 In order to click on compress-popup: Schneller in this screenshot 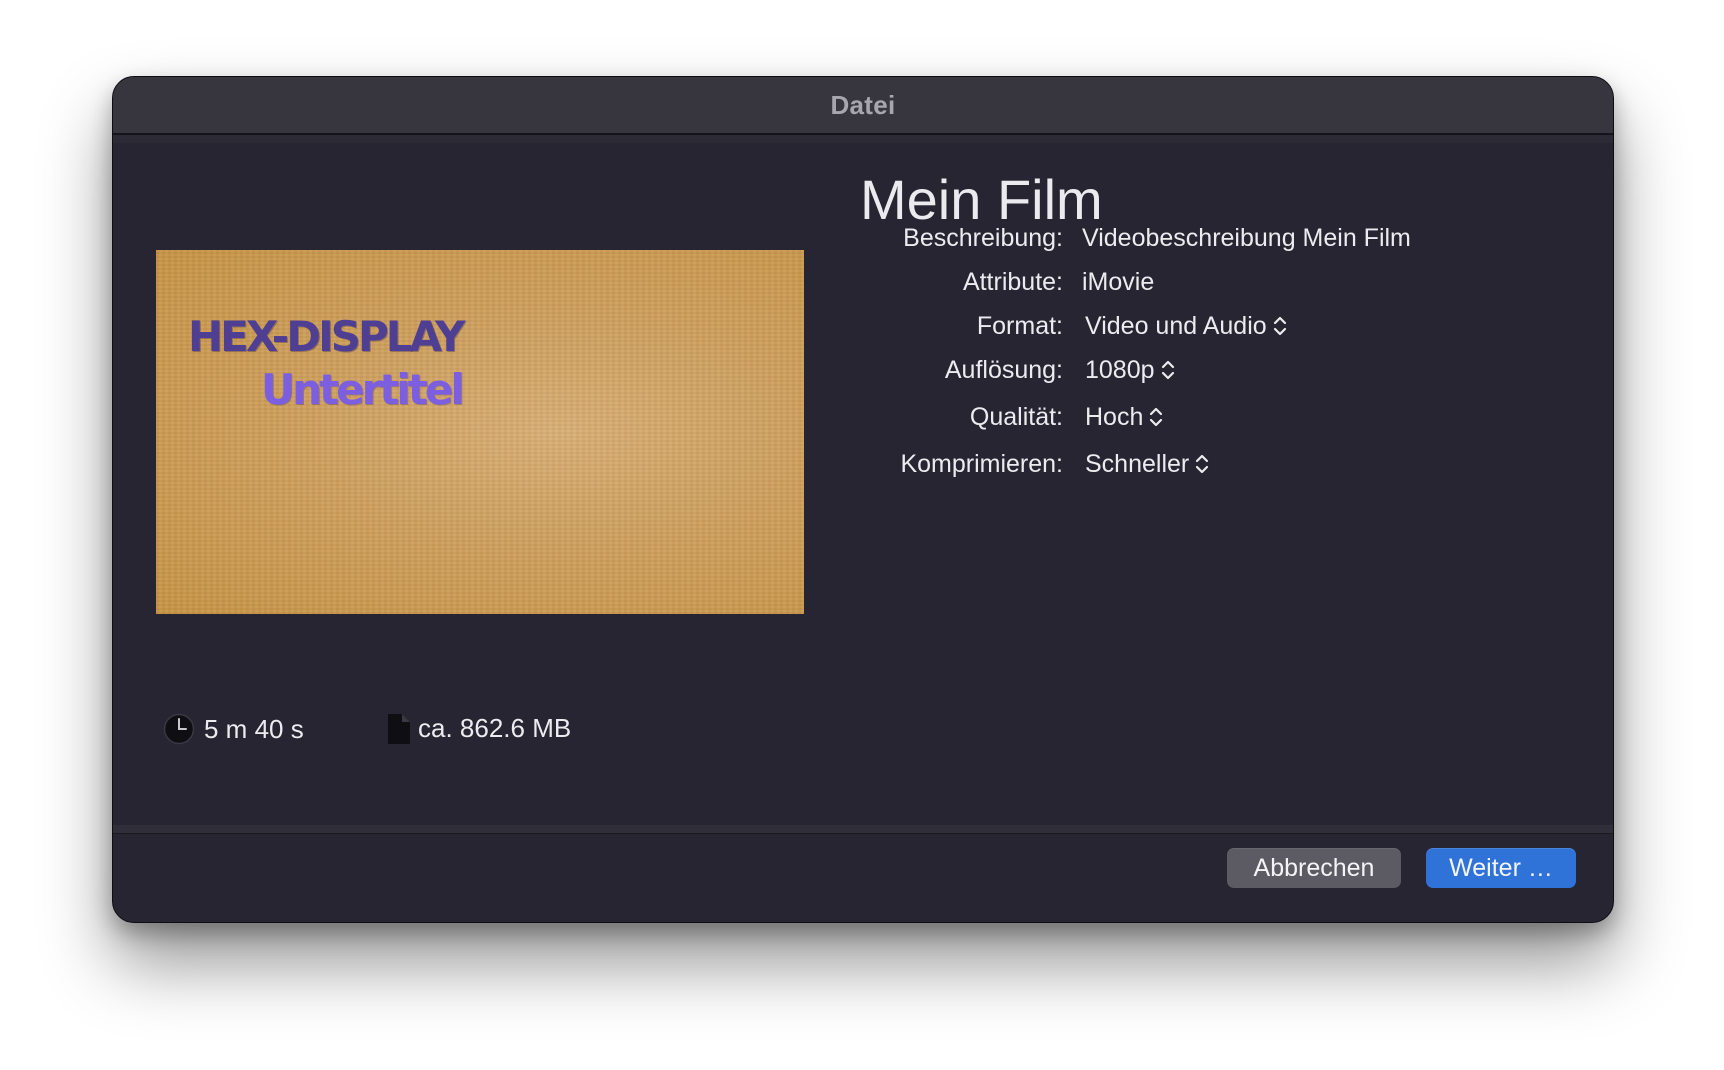, I will do `click(1147, 464)`.